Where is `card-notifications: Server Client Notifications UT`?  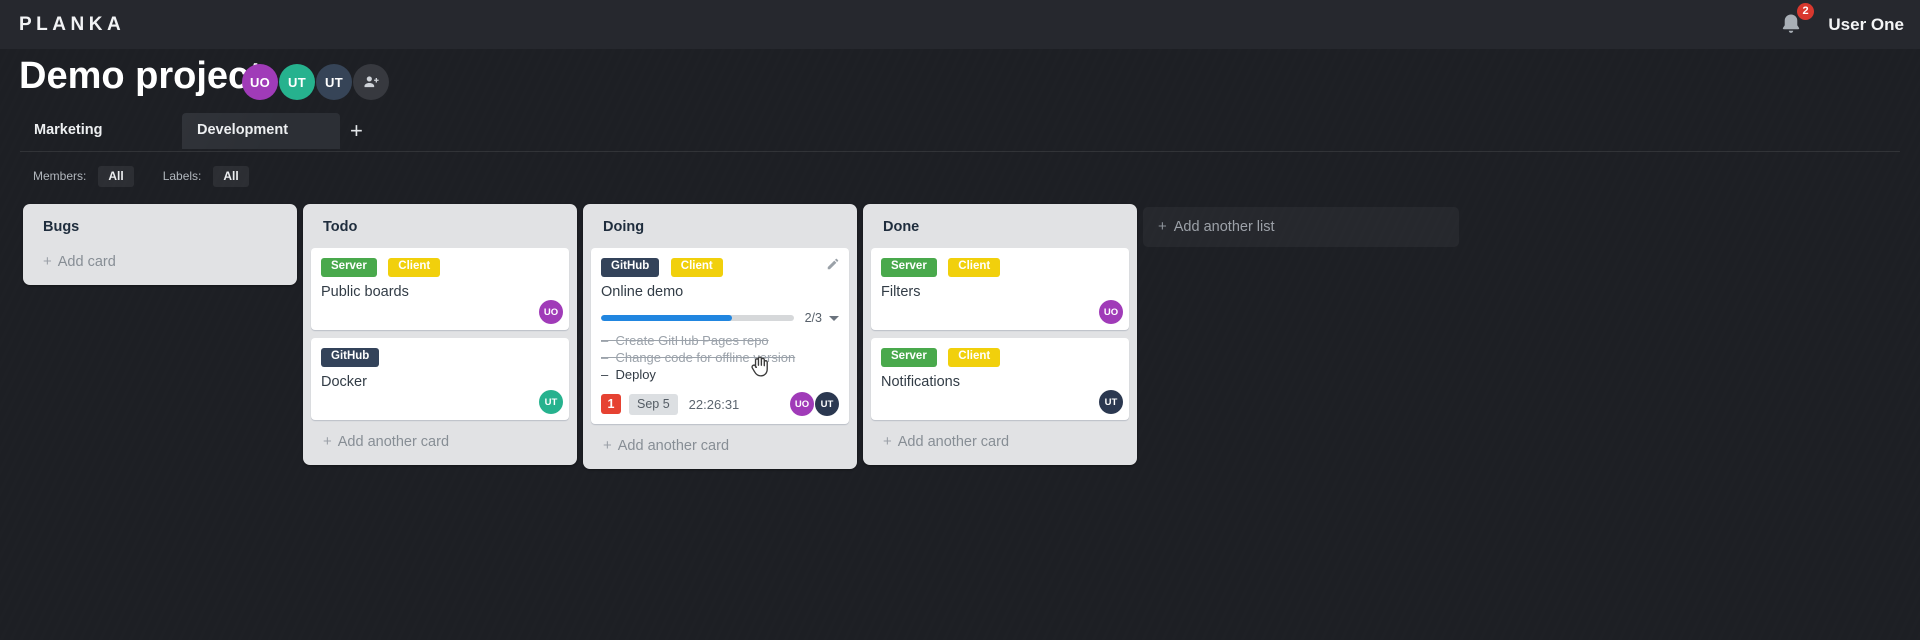 card-notifications: Server Client Notifications UT is located at coordinates (1000, 379).